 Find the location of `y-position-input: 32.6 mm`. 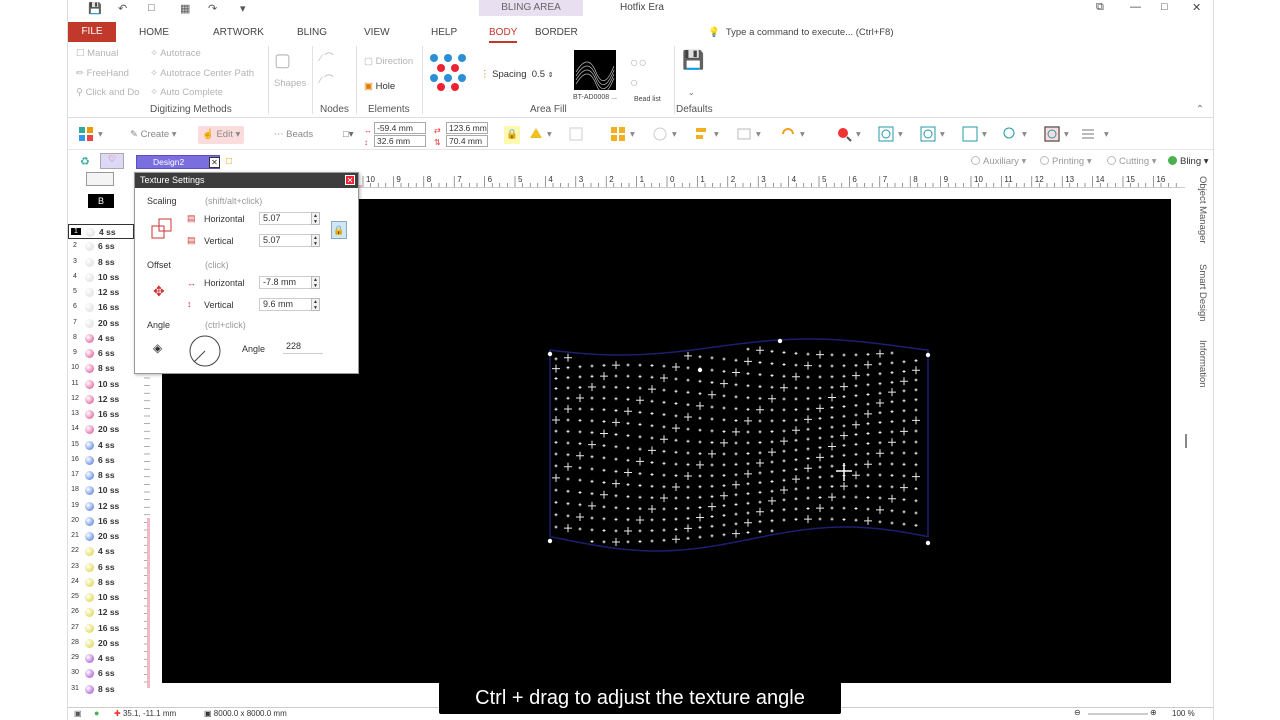

y-position-input: 32.6 mm is located at coordinates (400, 141).